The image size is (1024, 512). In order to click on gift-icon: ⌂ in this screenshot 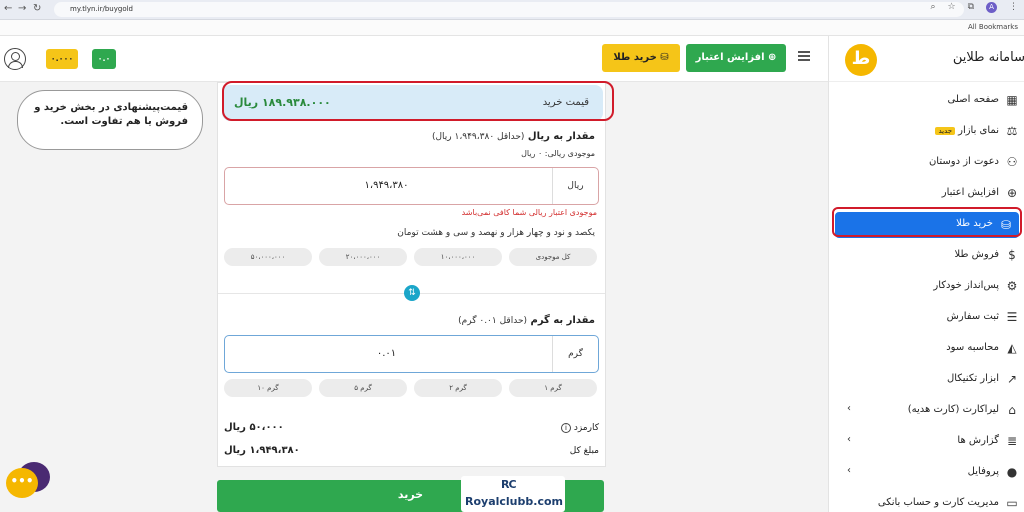, I will do `click(1012, 410)`.